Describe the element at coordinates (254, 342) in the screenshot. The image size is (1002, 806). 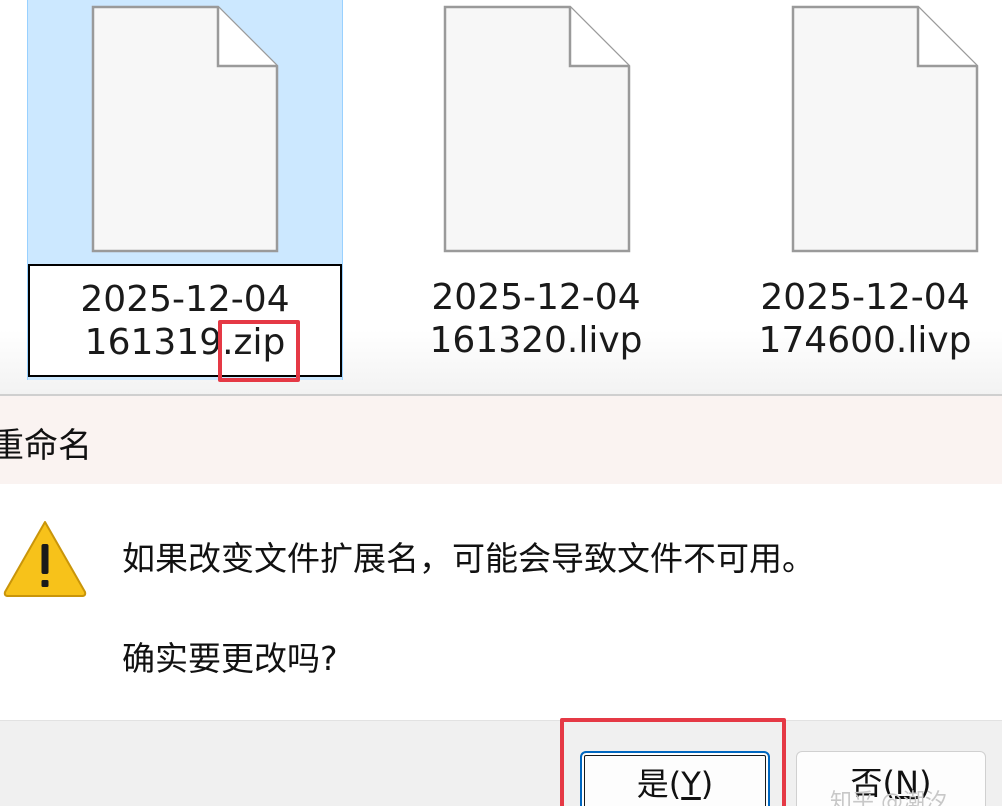
I see `rename-input-extension: .zip` at that location.